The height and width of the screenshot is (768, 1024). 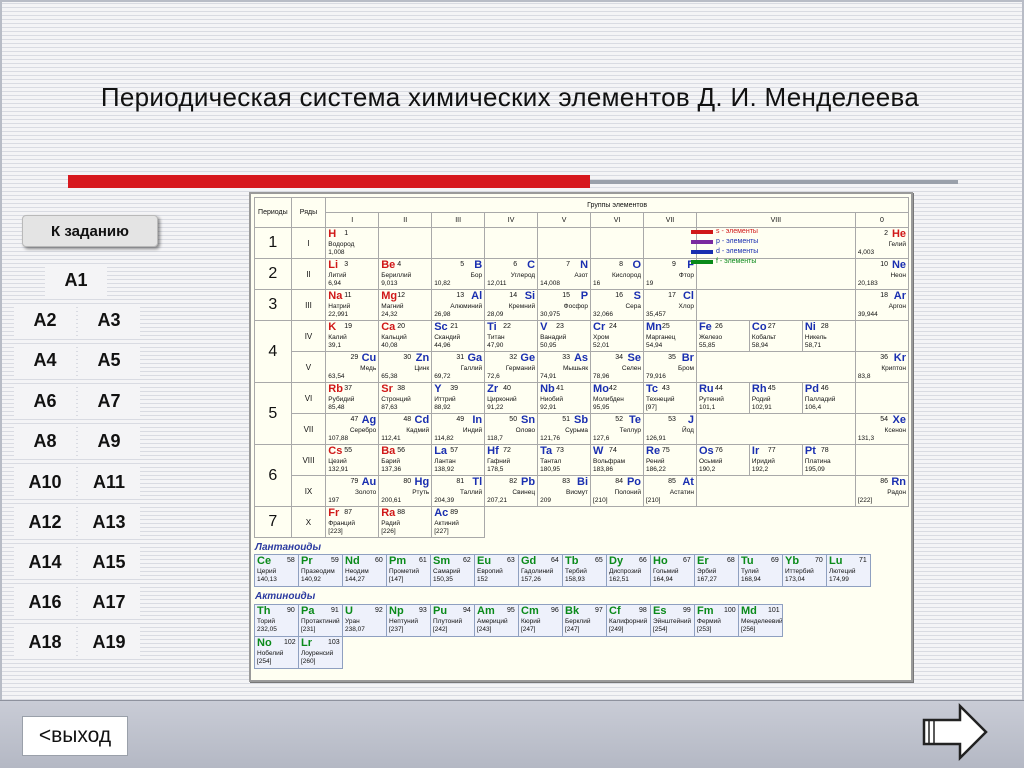 I want to click on question-a10-button: A10, so click(x=45, y=482).